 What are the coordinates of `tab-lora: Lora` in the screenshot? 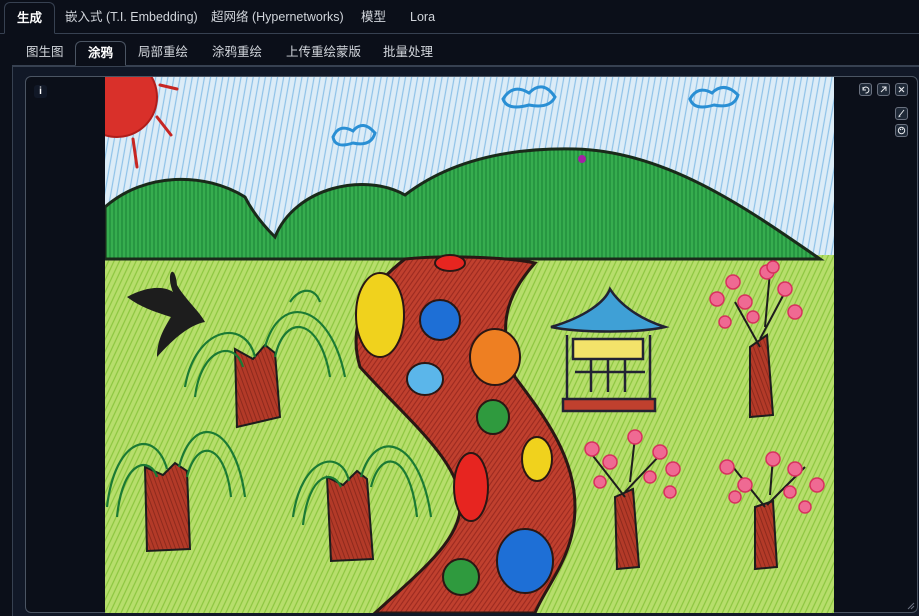 It's located at (422, 18).